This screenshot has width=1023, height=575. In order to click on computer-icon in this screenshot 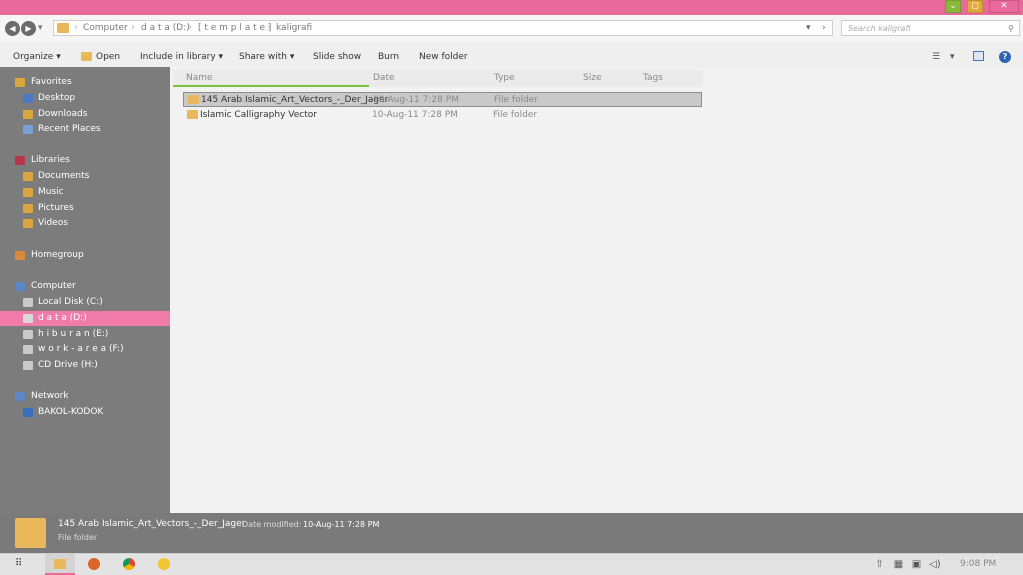, I will do `click(20, 286)`.